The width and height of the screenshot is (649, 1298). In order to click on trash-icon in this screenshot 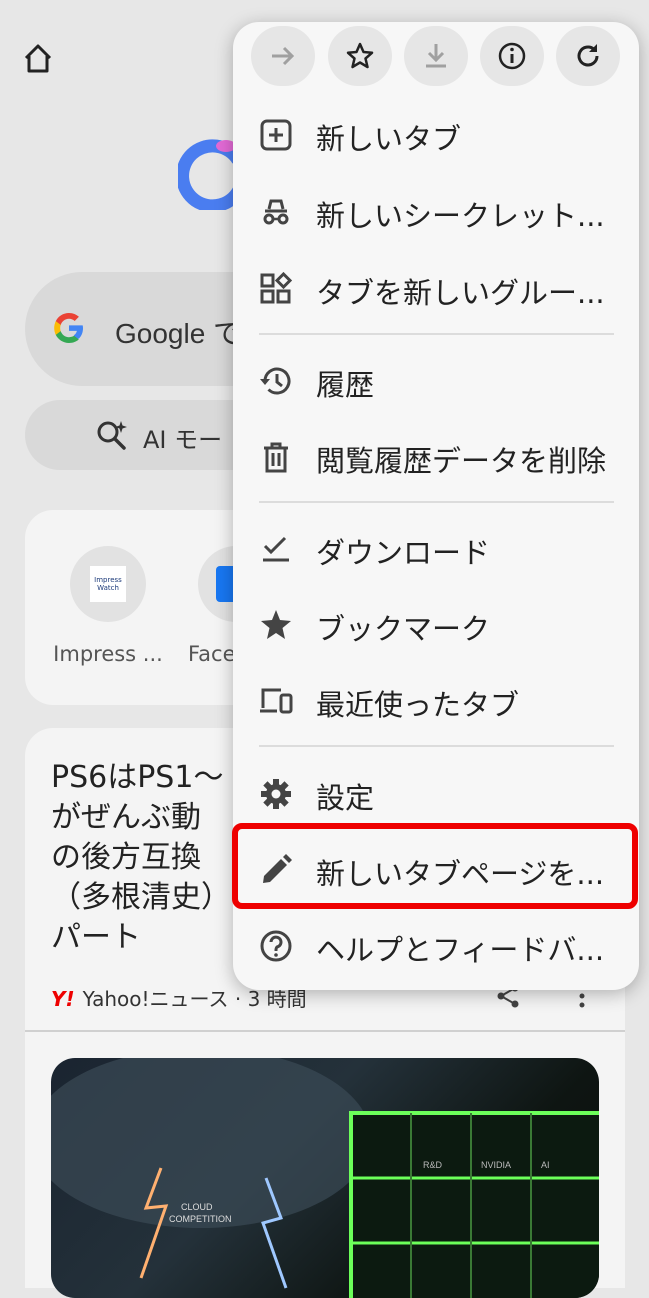, I will do `click(276, 457)`.